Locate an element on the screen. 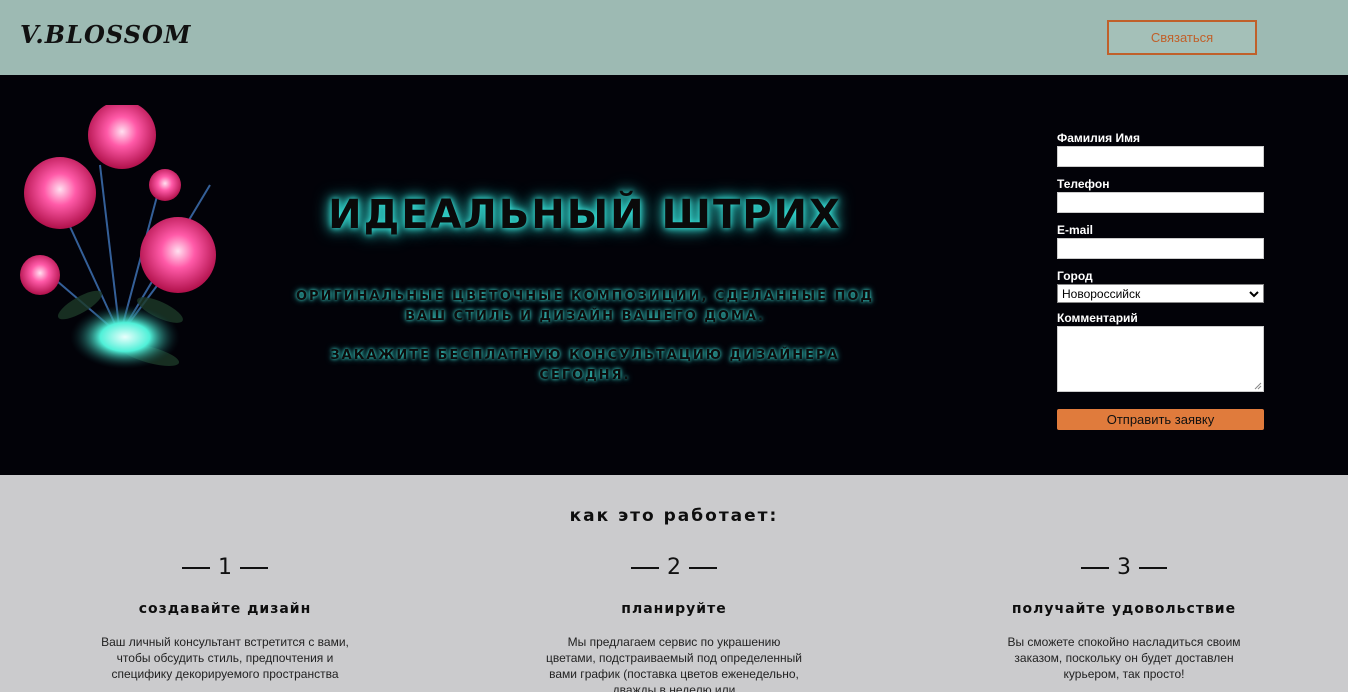  step-number: 3 is located at coordinates (1124, 568).